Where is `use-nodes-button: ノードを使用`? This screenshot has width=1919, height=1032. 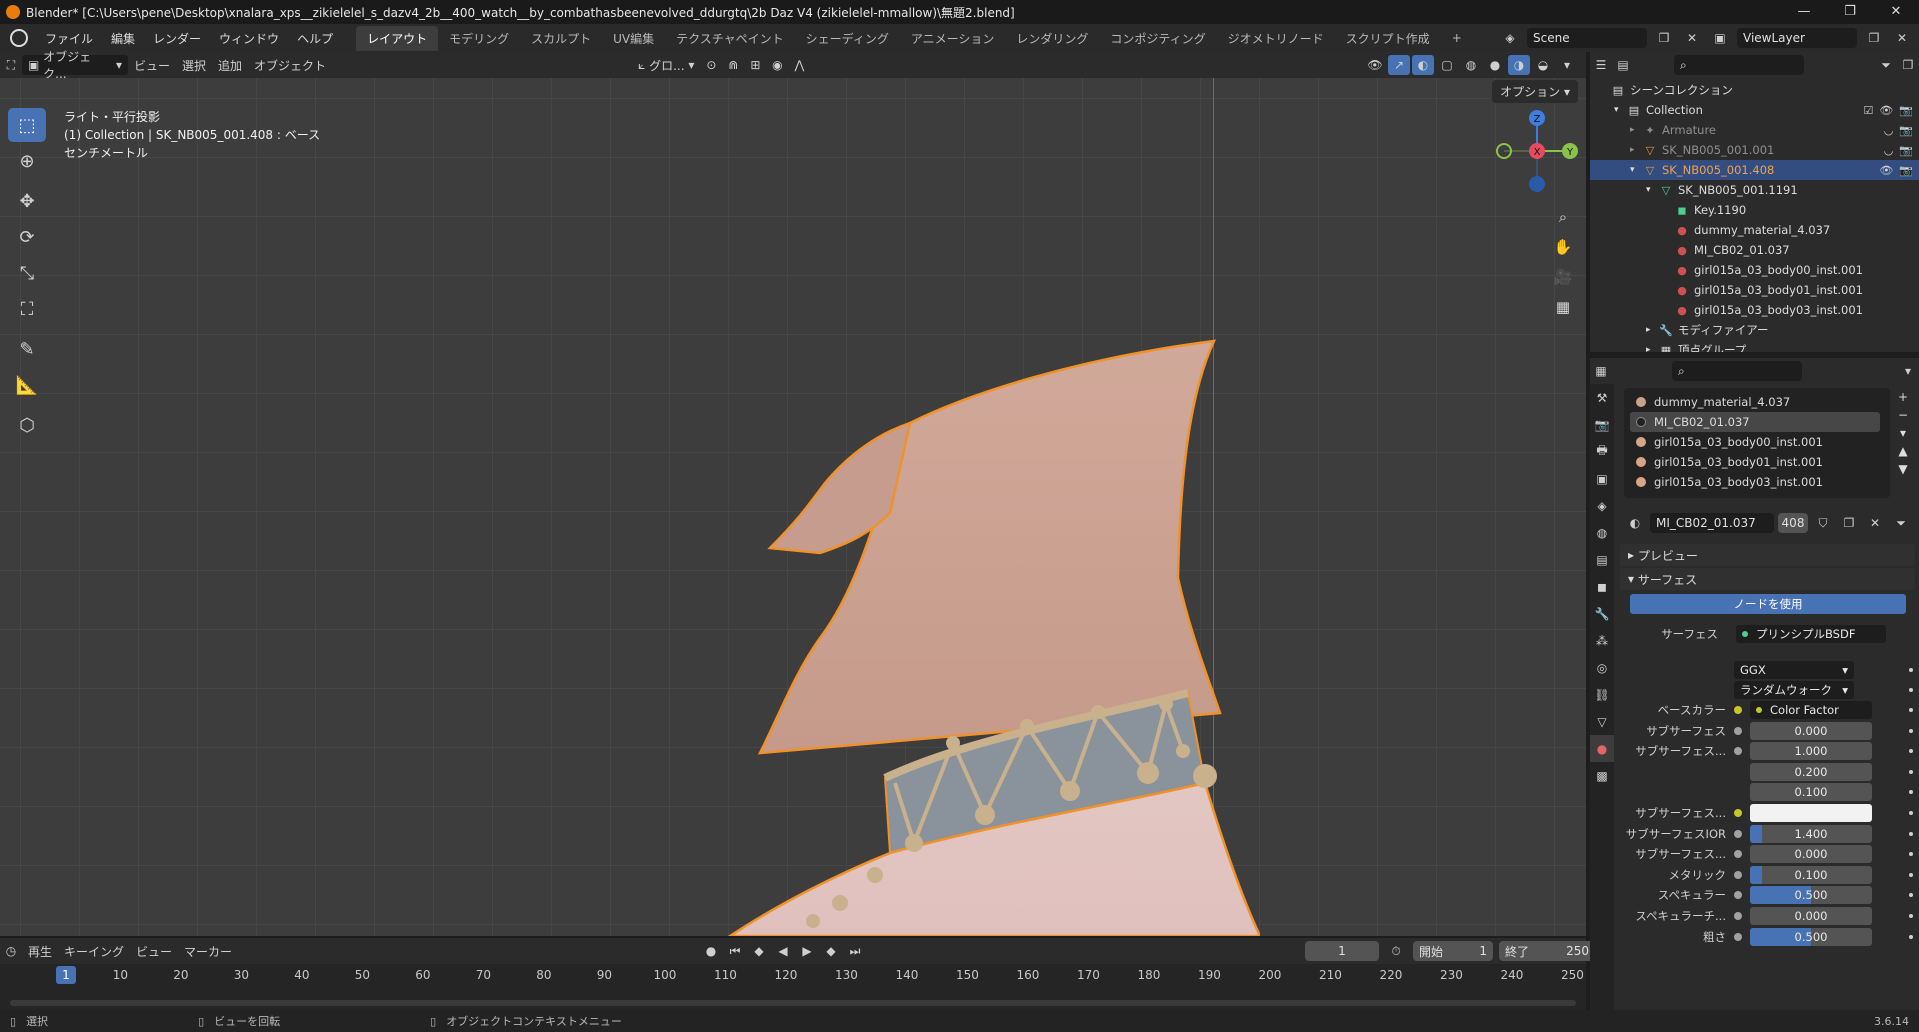
use-nodes-button: ノードを使用 is located at coordinates (1768, 604).